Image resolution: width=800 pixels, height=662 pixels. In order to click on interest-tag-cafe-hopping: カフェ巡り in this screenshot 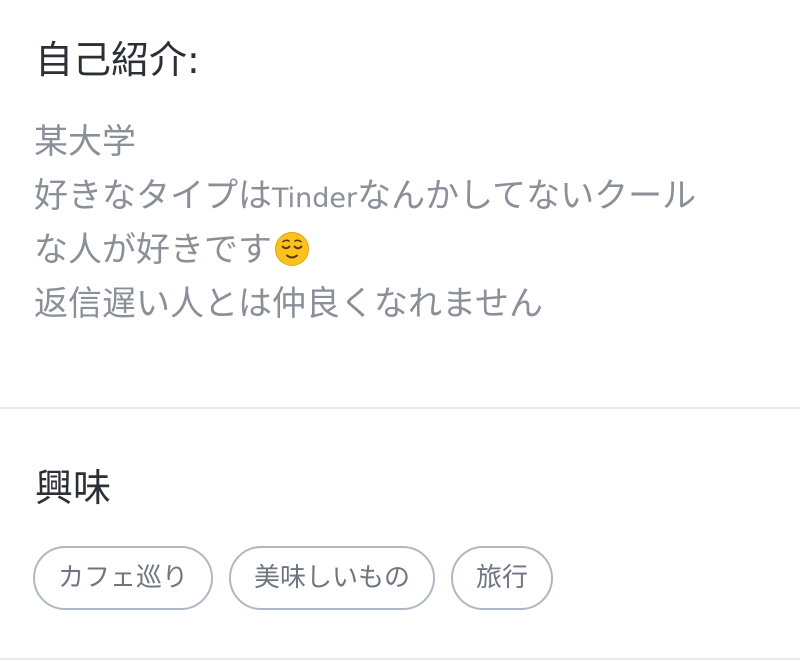, I will do `click(123, 578)`.